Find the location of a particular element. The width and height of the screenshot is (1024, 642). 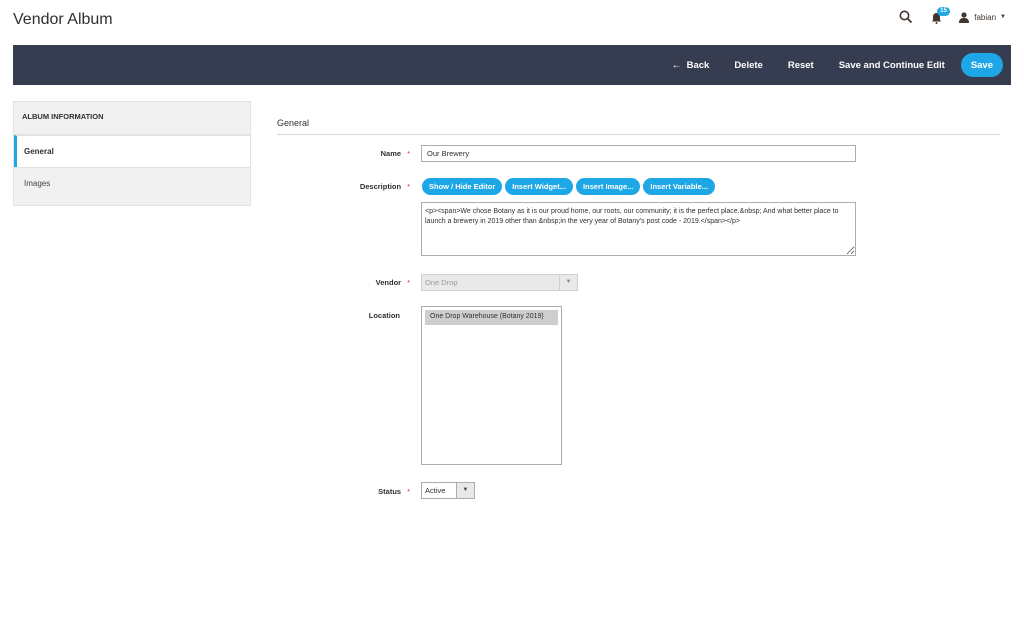

notification-badge: 15 is located at coordinates (943, 11).